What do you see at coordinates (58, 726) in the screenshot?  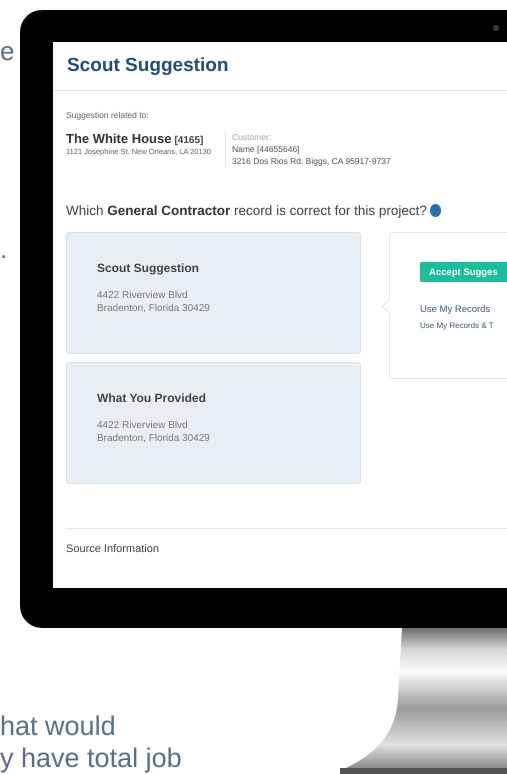 I see `caption-text: hat would` at bounding box center [58, 726].